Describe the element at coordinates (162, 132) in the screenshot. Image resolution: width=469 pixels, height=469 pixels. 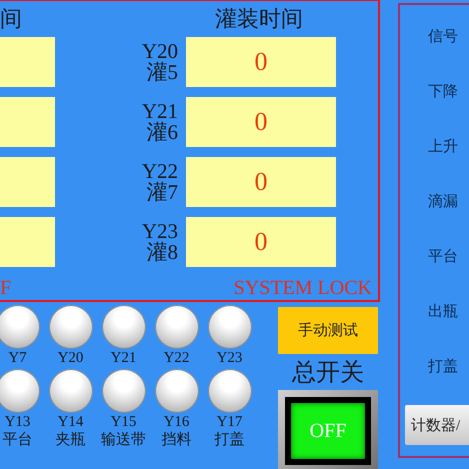
I see `fill-label: 灌6` at that location.